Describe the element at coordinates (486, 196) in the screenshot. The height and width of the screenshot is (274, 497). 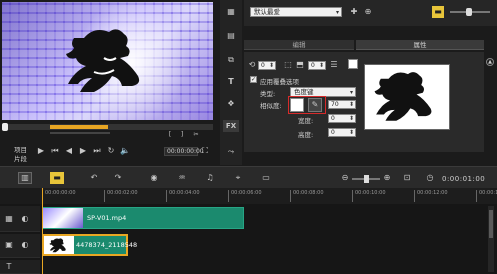
I see `ruler-tick: 00:00:14:00` at that location.